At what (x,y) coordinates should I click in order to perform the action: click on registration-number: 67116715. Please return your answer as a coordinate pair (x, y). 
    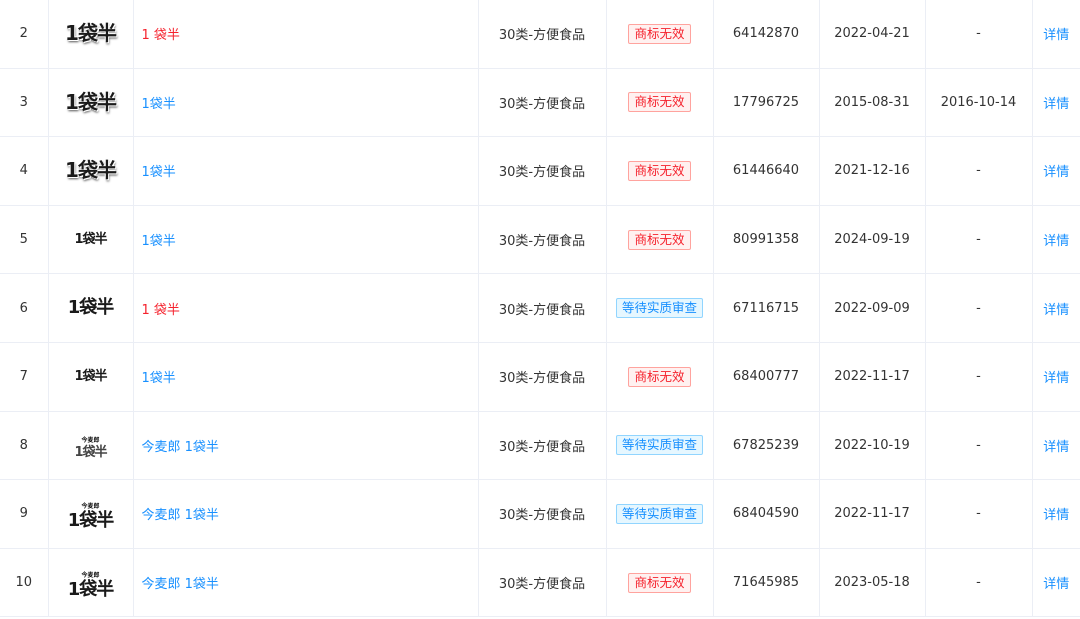
    Looking at the image, I should click on (765, 308).